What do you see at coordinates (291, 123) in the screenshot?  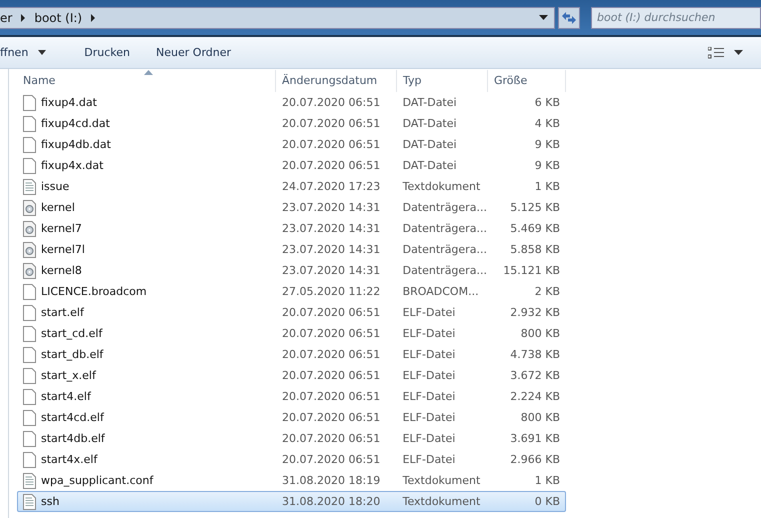 I see `file-row: fixup4cd.dat 20.07.2020 06:51 DAT-Datei 4 KB` at bounding box center [291, 123].